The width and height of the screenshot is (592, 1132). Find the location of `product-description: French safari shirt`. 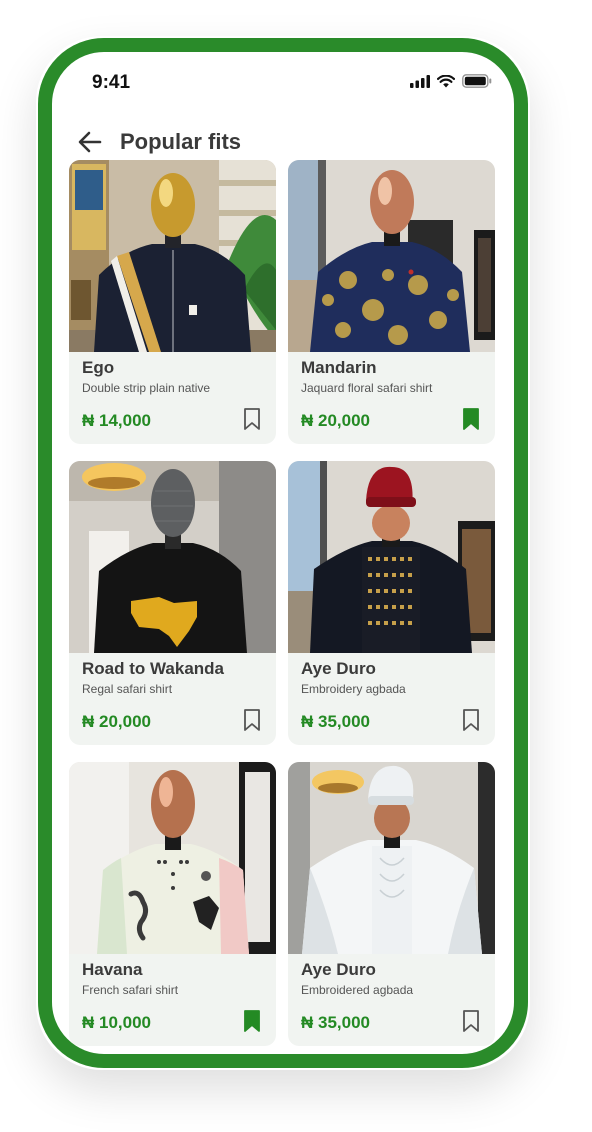

product-description: French safari shirt is located at coordinates (130, 990).